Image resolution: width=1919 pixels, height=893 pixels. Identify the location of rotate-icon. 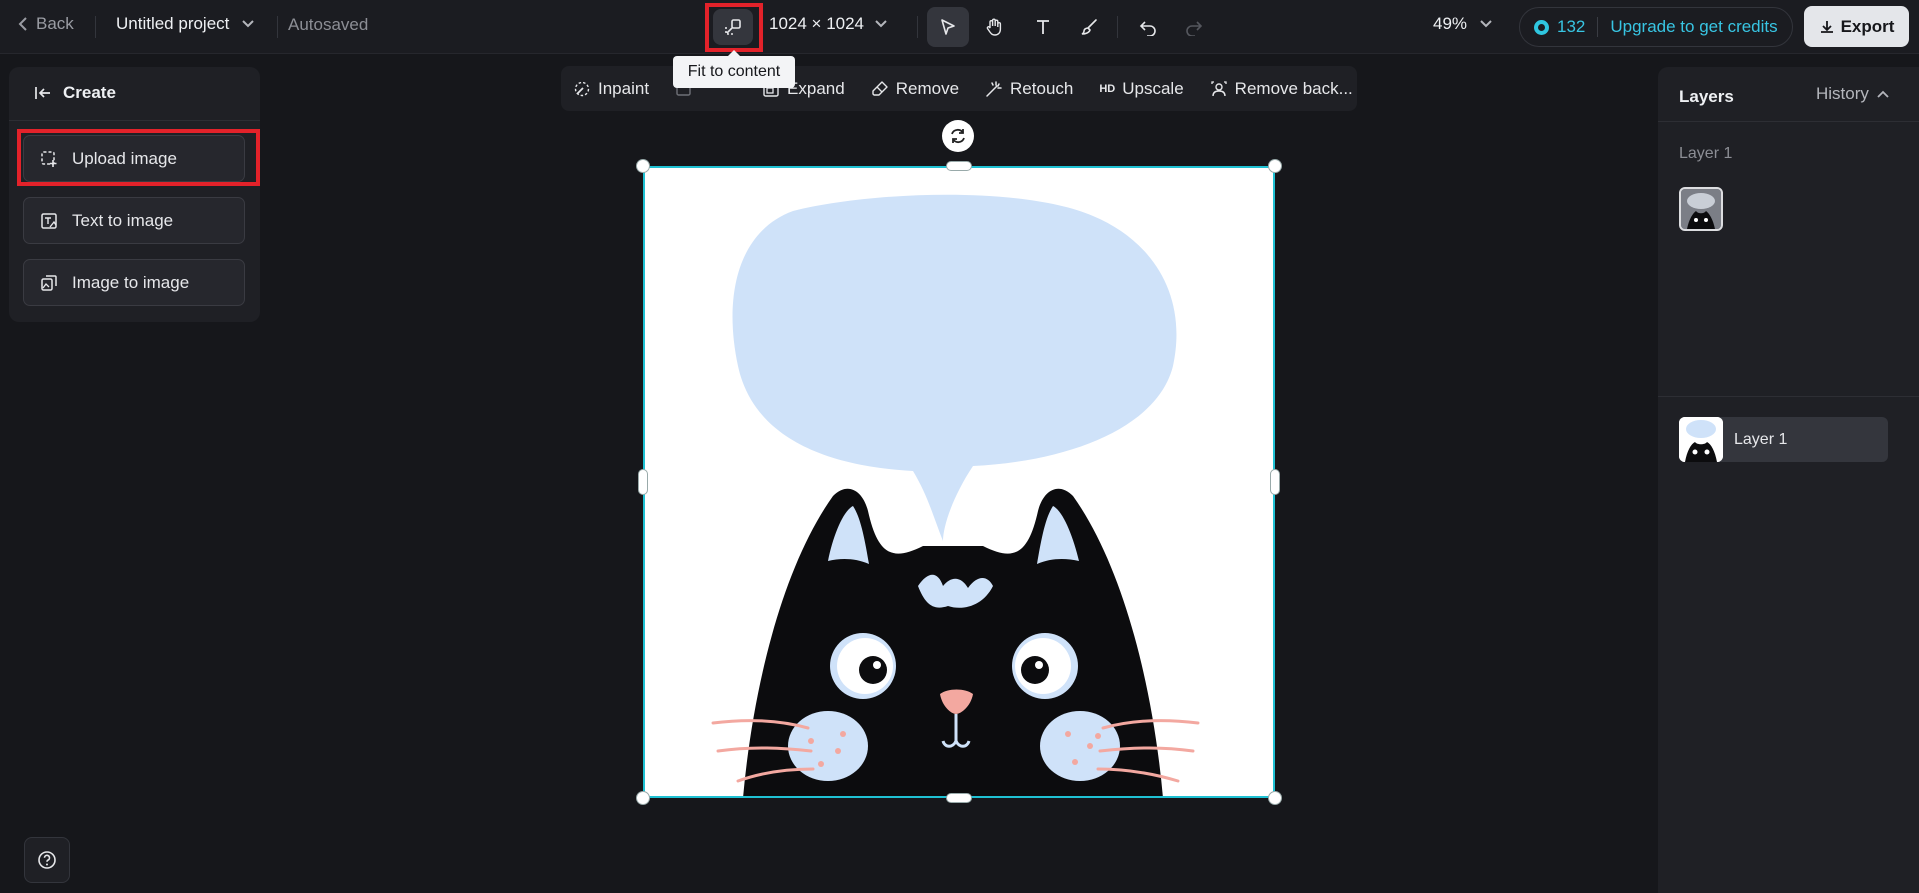
(958, 136).